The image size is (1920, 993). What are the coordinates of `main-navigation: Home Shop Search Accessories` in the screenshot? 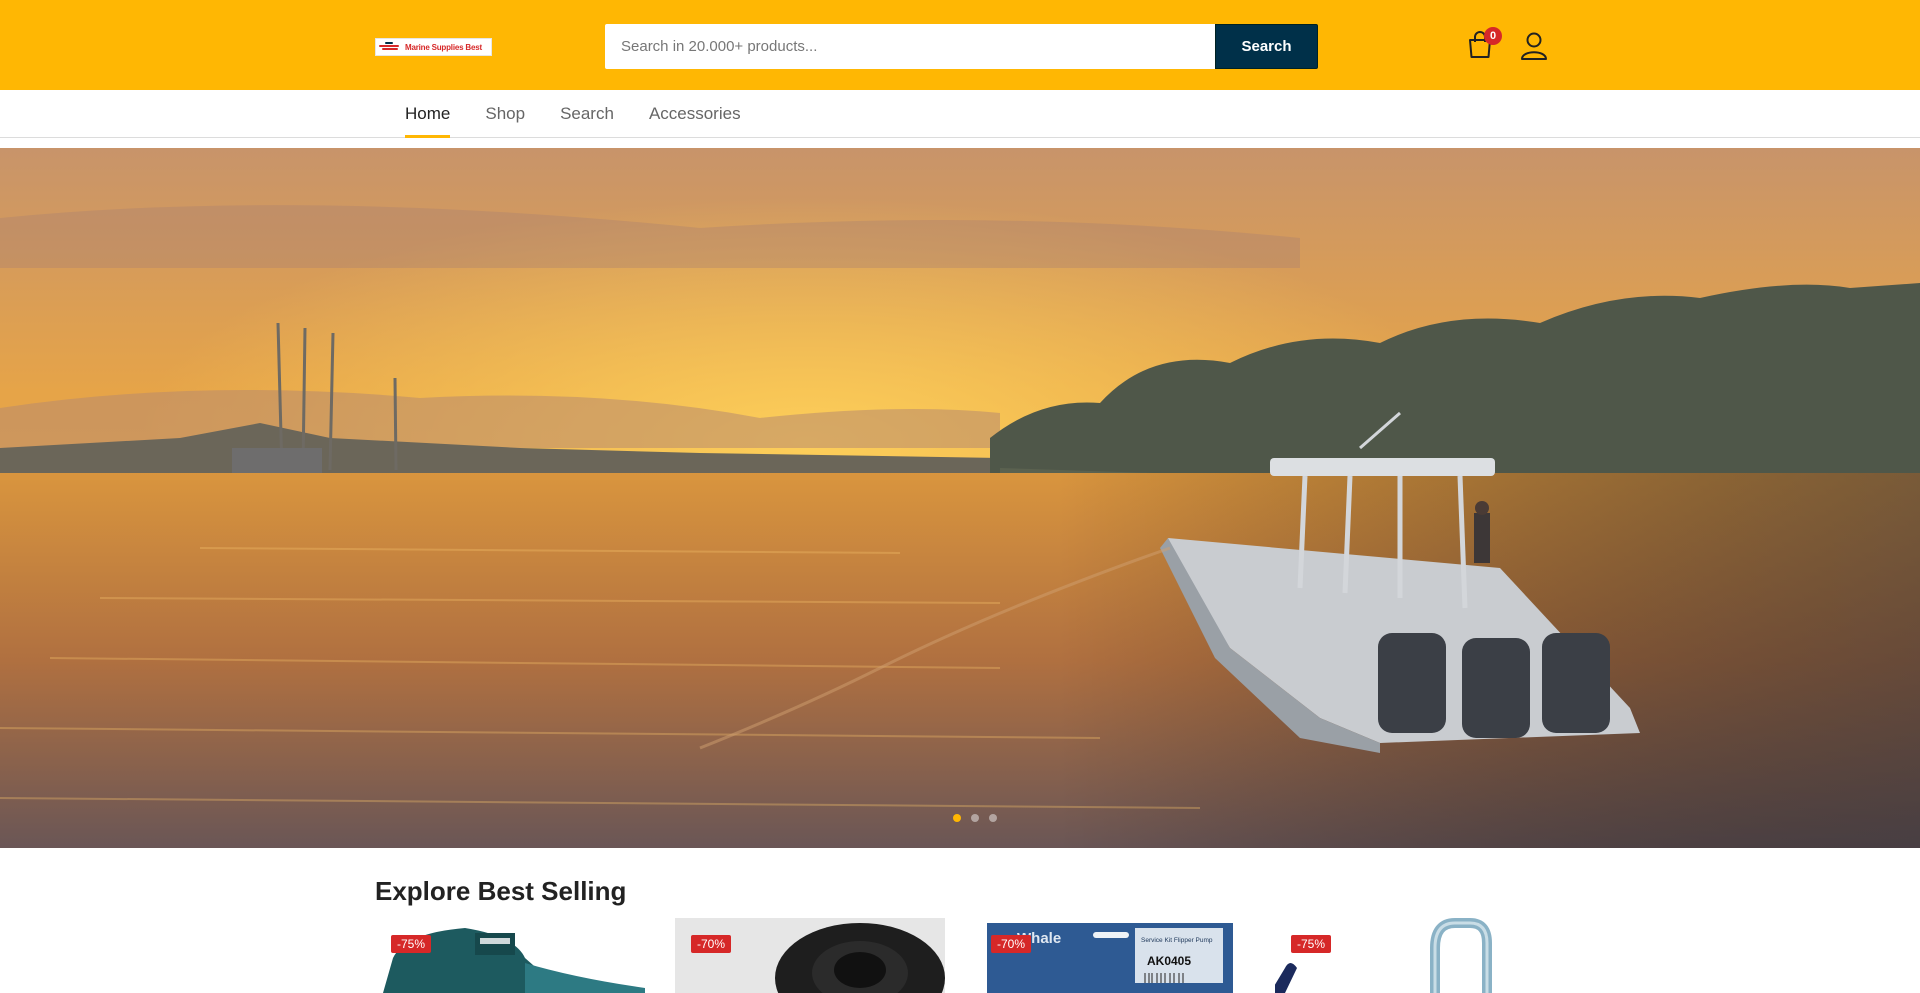 It's located at (960, 114).